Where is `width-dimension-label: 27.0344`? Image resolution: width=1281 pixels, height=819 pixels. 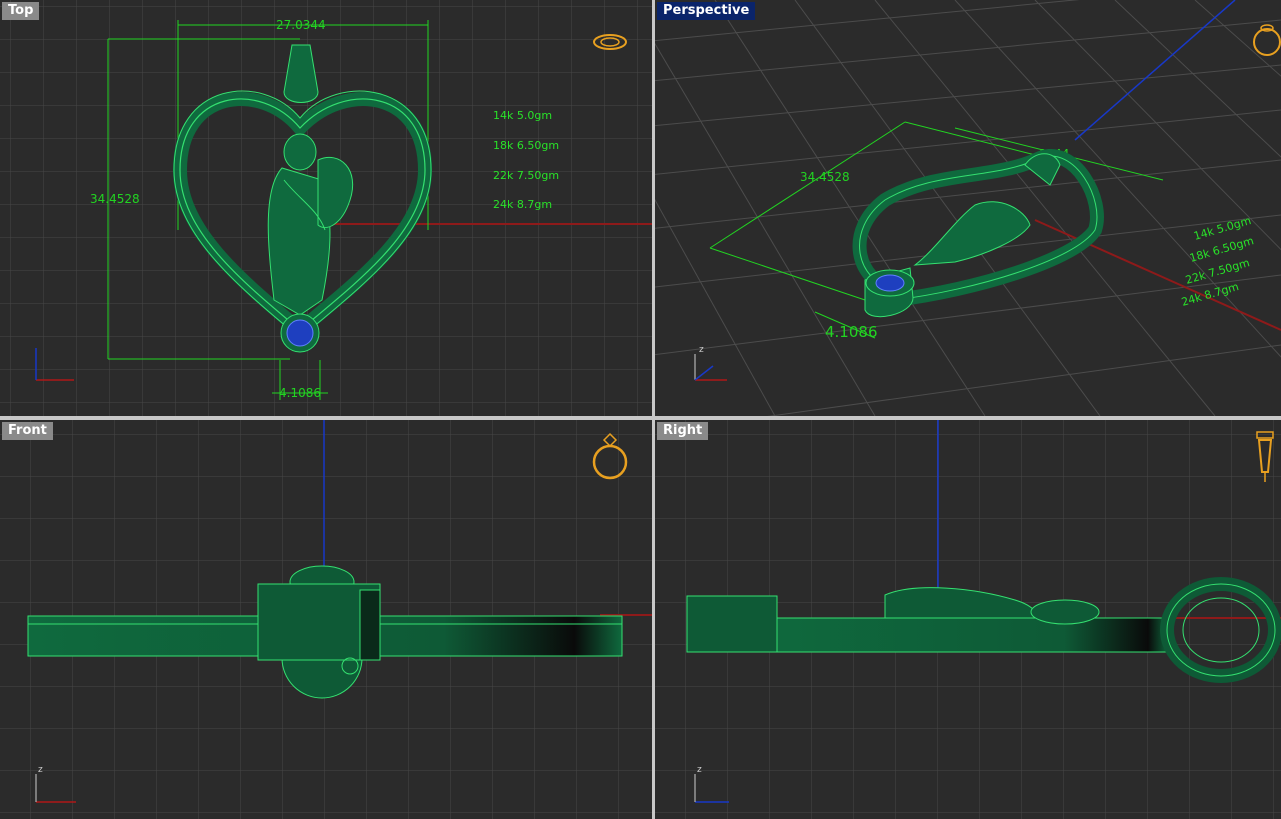
width-dimension-label: 27.0344 is located at coordinates (301, 25).